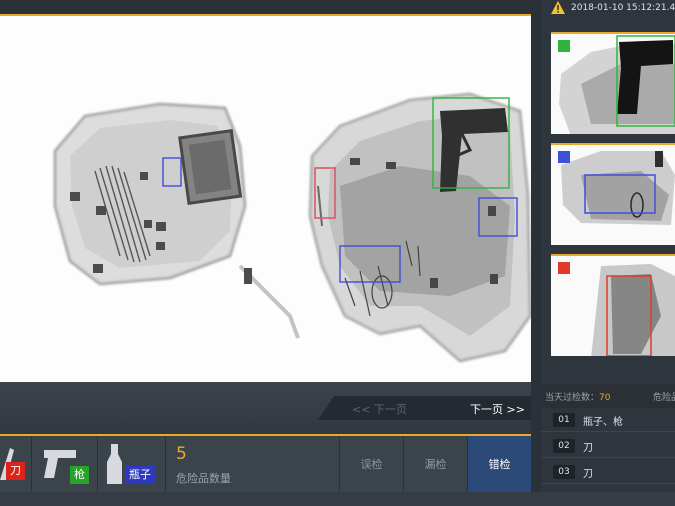  I want to click on category-bottle-label: 瓶子, so click(140, 475).